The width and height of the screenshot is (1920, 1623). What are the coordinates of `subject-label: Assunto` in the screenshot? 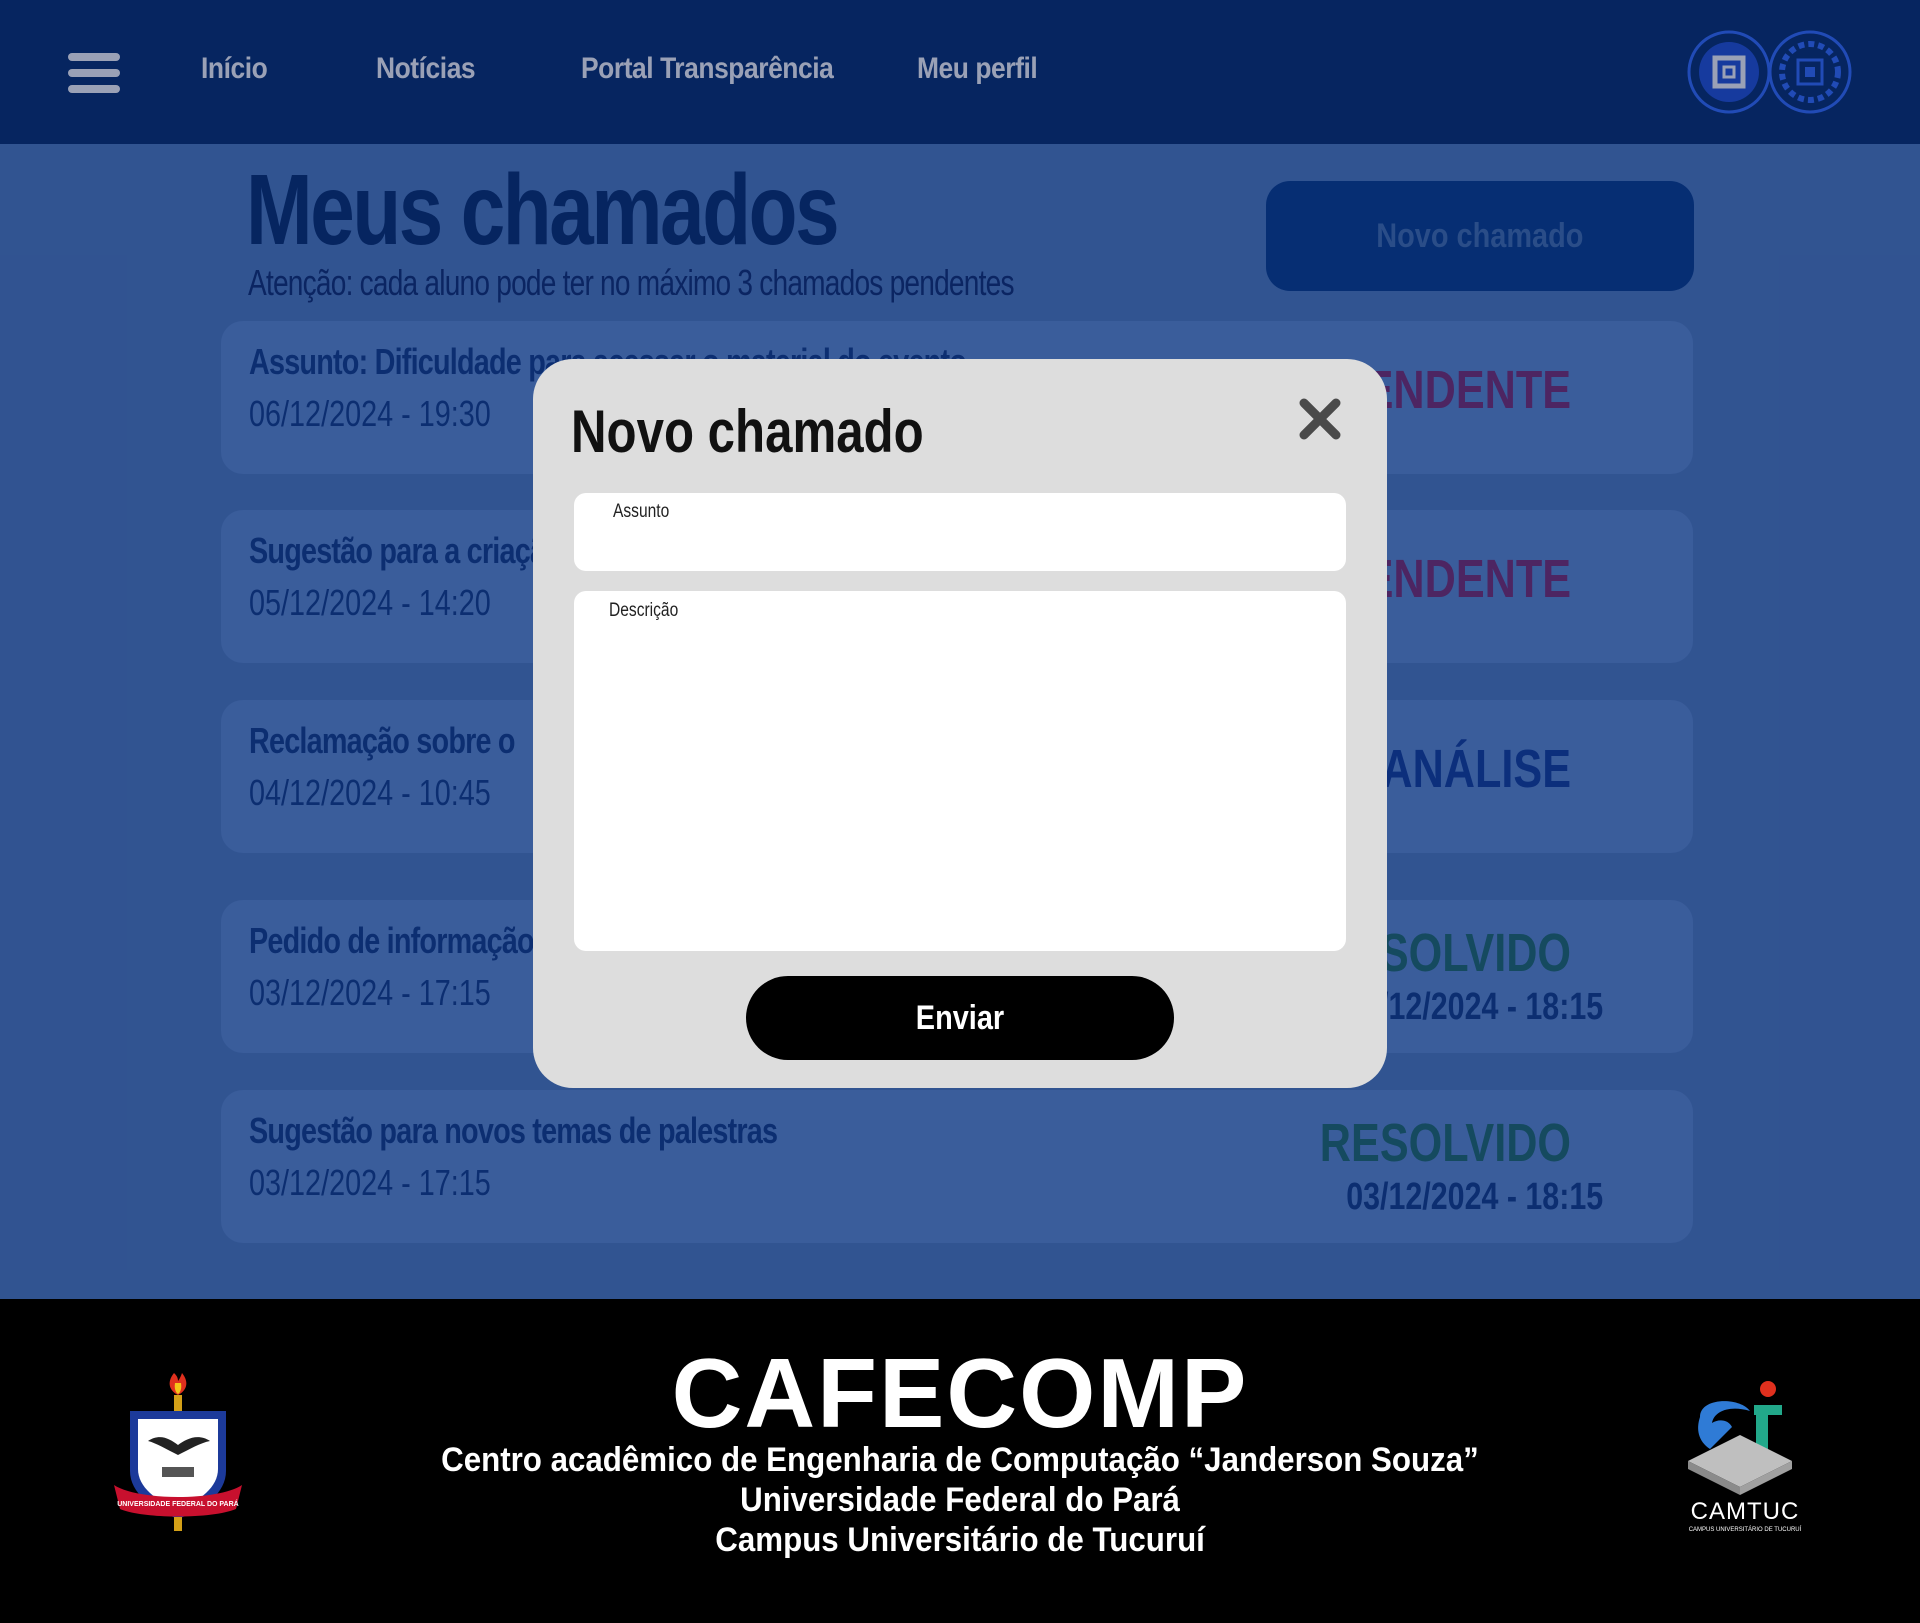 It's located at (641, 511).